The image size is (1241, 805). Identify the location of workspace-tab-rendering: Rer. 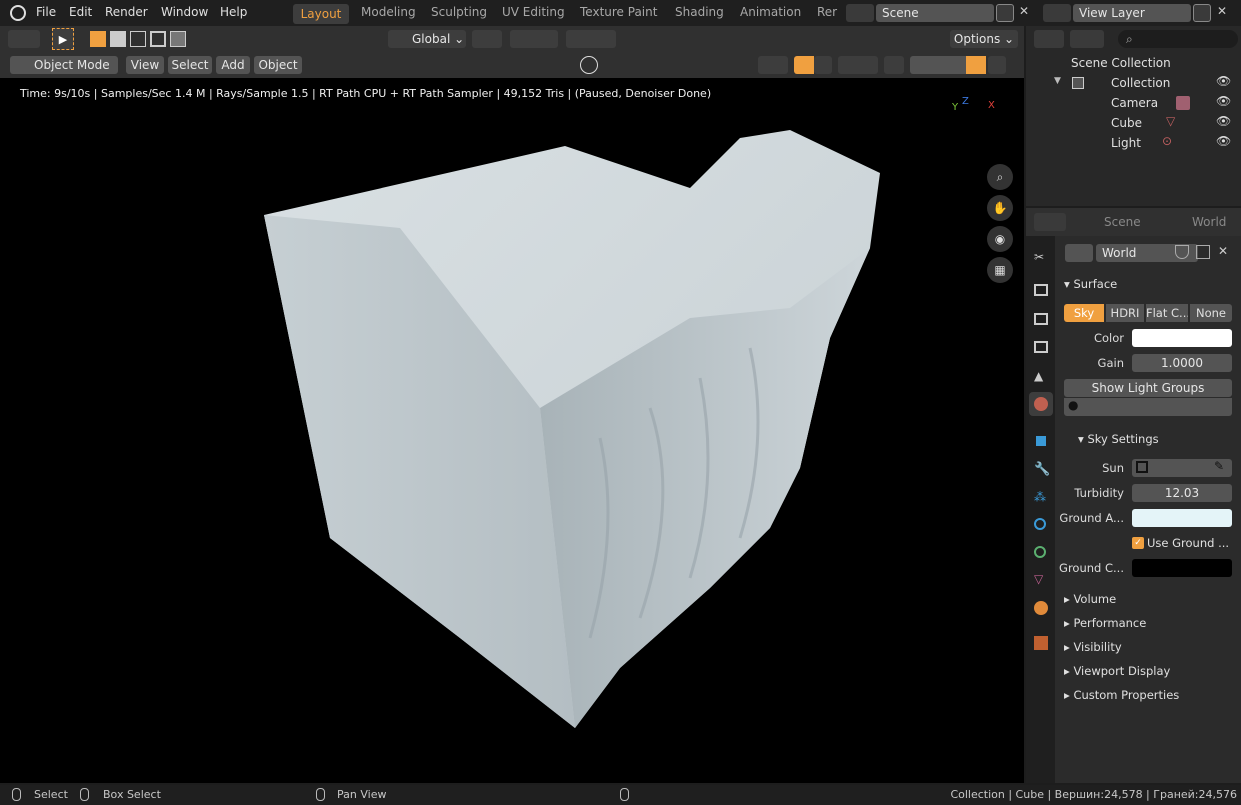
(827, 12).